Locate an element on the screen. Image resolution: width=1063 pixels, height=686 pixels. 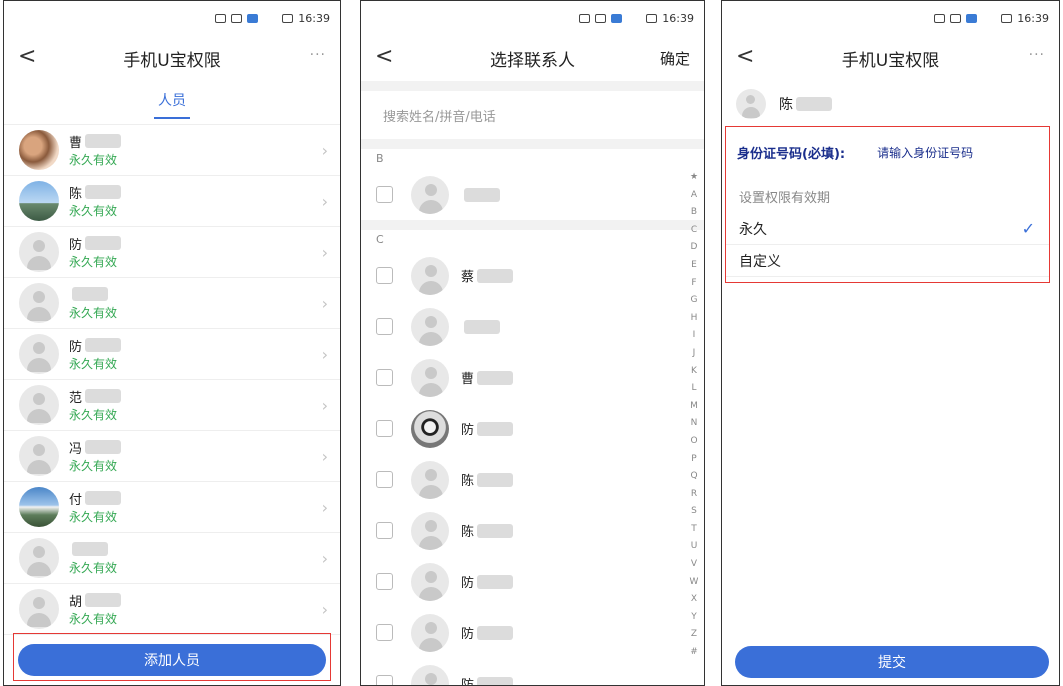
alphabet-letter: H is located at coordinates (694, 319).